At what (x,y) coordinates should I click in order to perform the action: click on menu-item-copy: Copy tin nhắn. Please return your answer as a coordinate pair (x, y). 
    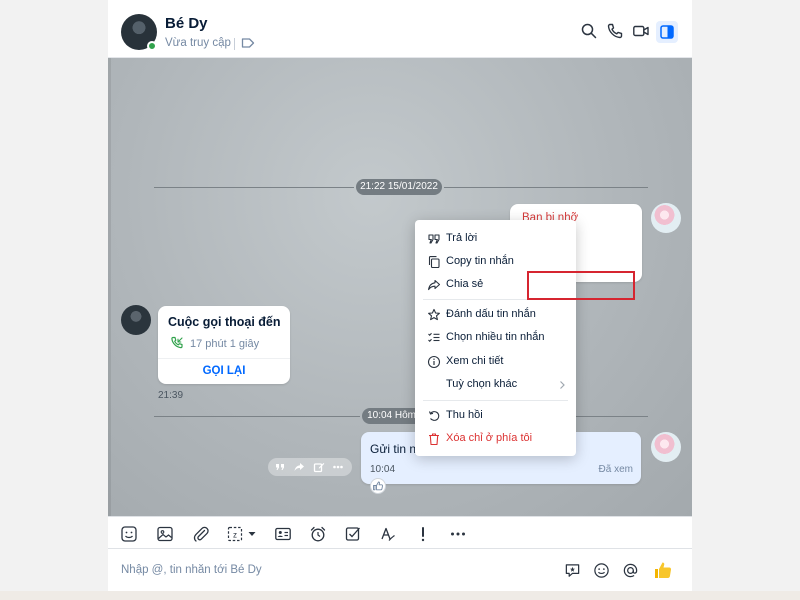
    Looking at the image, I should click on (495, 262).